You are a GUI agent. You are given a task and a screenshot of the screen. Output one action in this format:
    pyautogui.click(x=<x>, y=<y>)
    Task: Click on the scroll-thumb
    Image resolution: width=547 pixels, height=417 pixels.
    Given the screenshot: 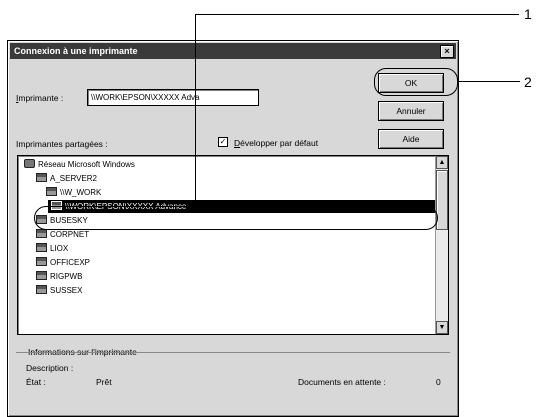 What is the action you would take?
    pyautogui.click(x=442, y=200)
    